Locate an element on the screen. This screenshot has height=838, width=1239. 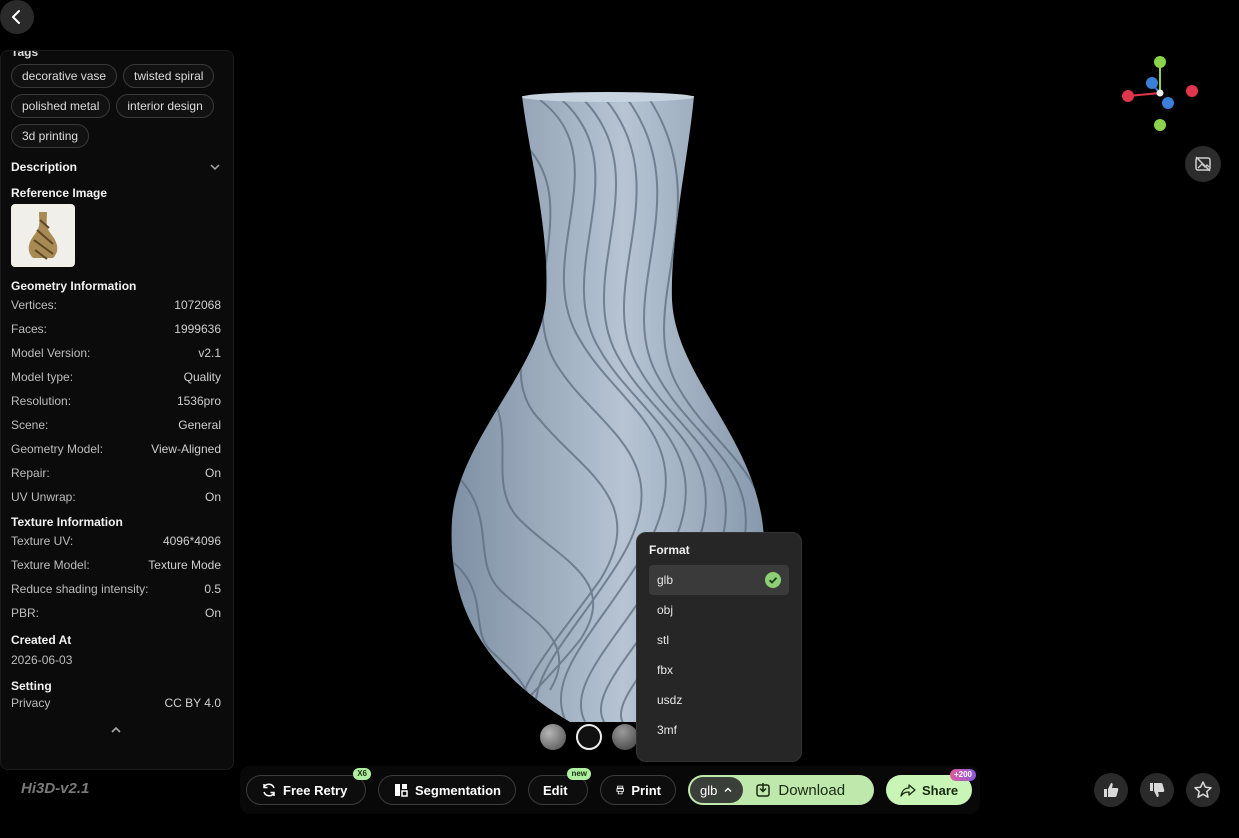
info-key: Scene: is located at coordinates (30, 425).